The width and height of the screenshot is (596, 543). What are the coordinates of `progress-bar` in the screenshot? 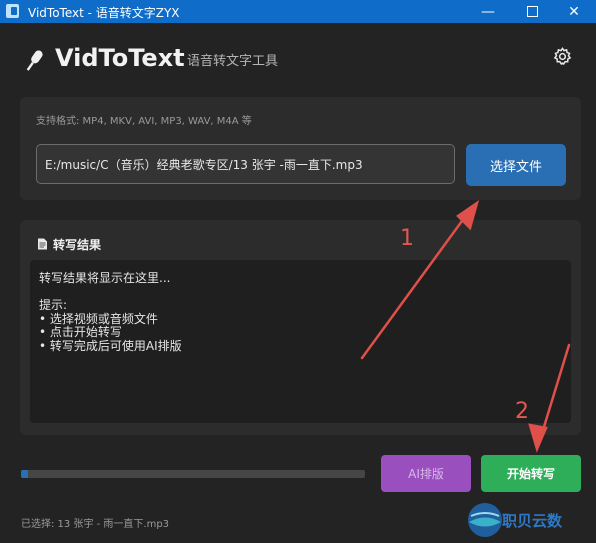 It's located at (193, 474).